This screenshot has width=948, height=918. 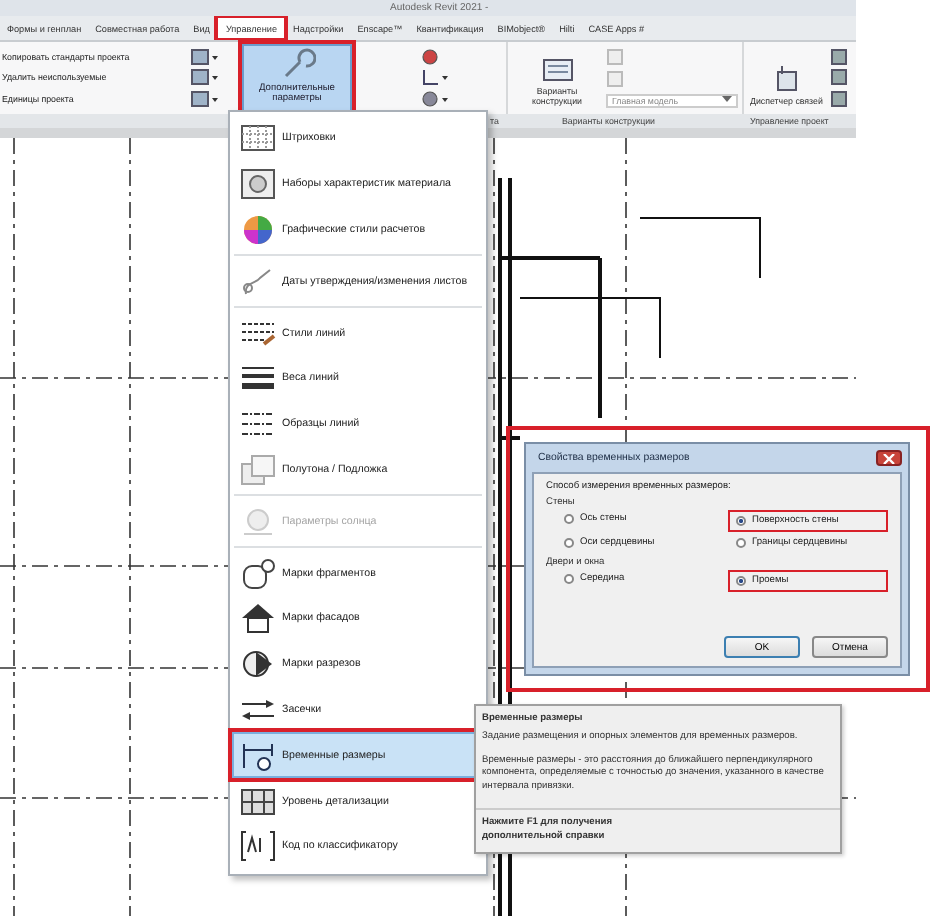 What do you see at coordinates (258, 801) in the screenshot?
I see `detail-icon` at bounding box center [258, 801].